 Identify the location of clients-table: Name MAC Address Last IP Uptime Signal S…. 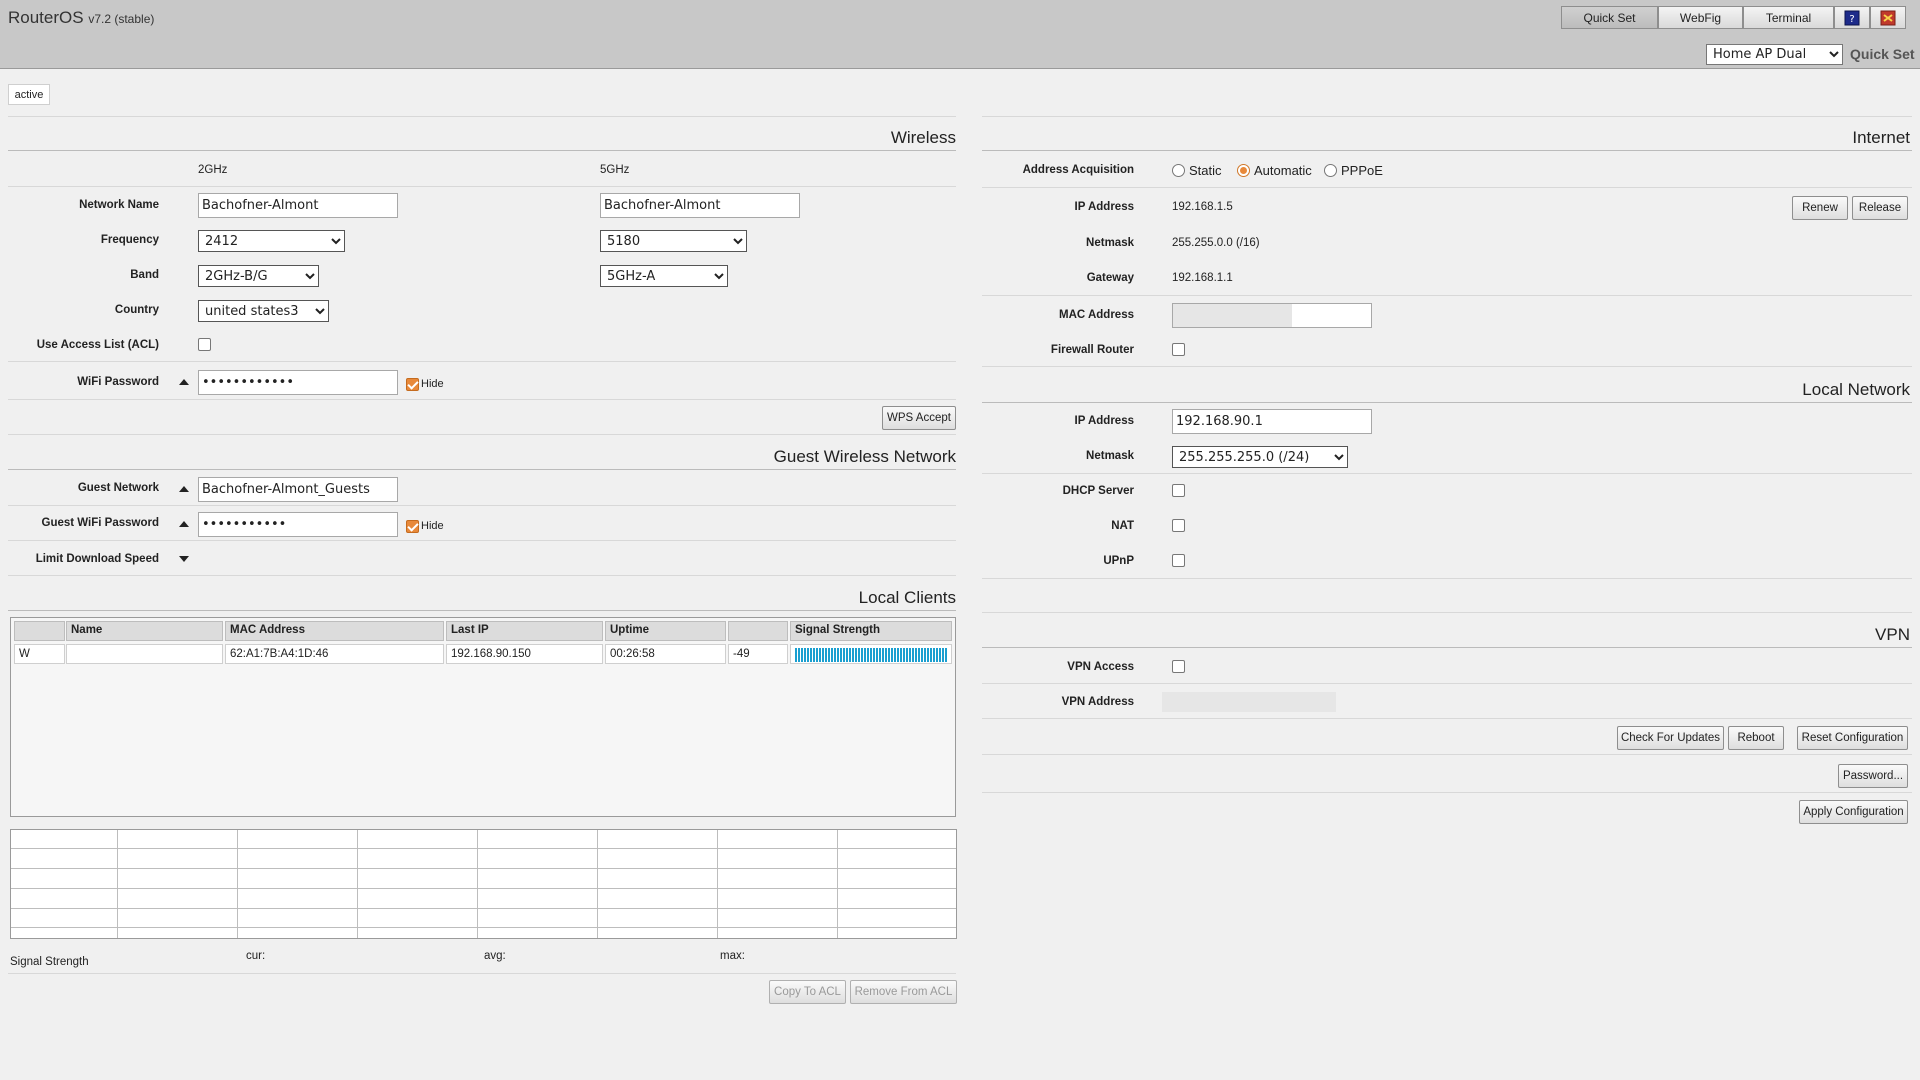
(483, 717).